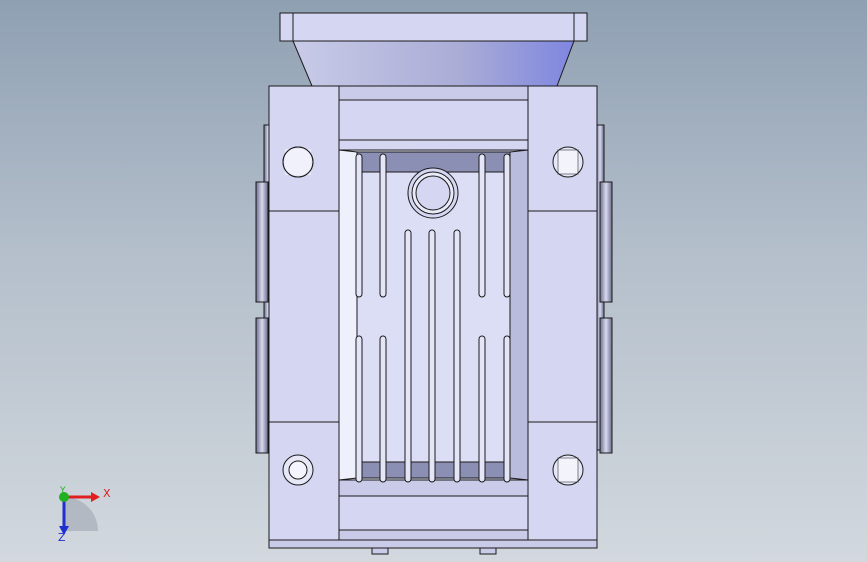  I want to click on corner-pad-top-right, so click(562, 148).